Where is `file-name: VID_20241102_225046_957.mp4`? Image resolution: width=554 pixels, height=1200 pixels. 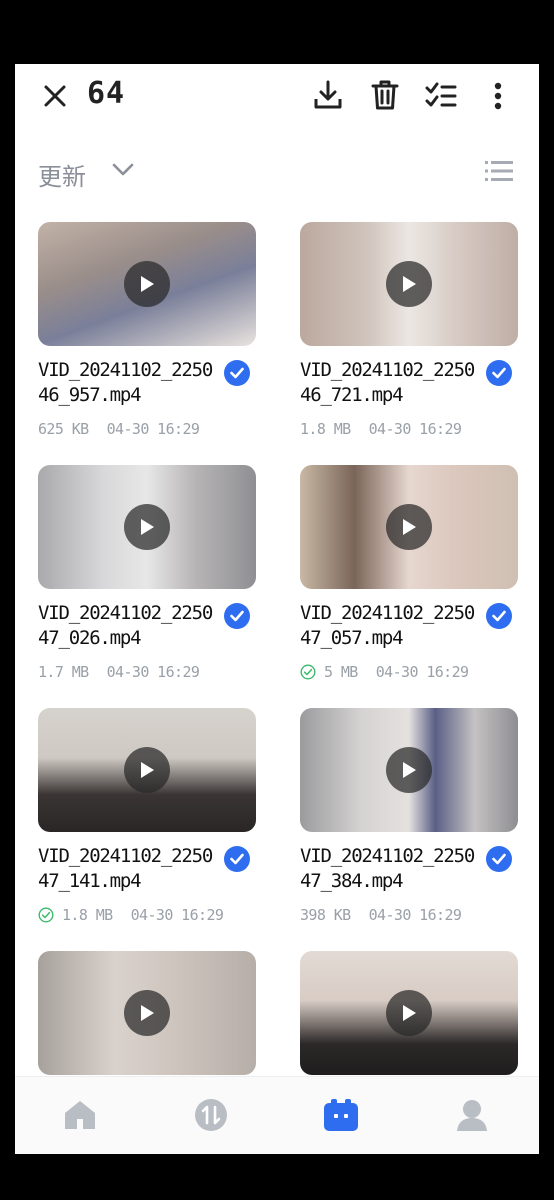
file-name: VID_20241102_225046_957.mp4 is located at coordinates (125, 382).